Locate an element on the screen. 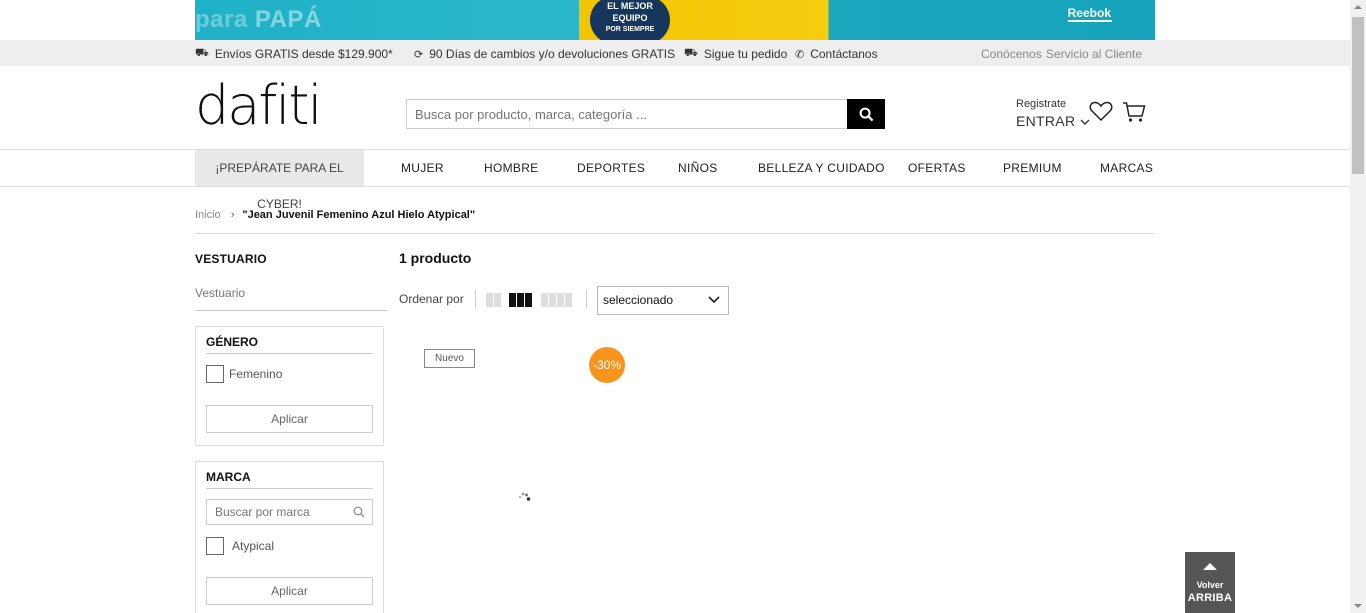 This screenshot has width=1366, height=613. about-link: Conócenos is located at coordinates (1011, 54).